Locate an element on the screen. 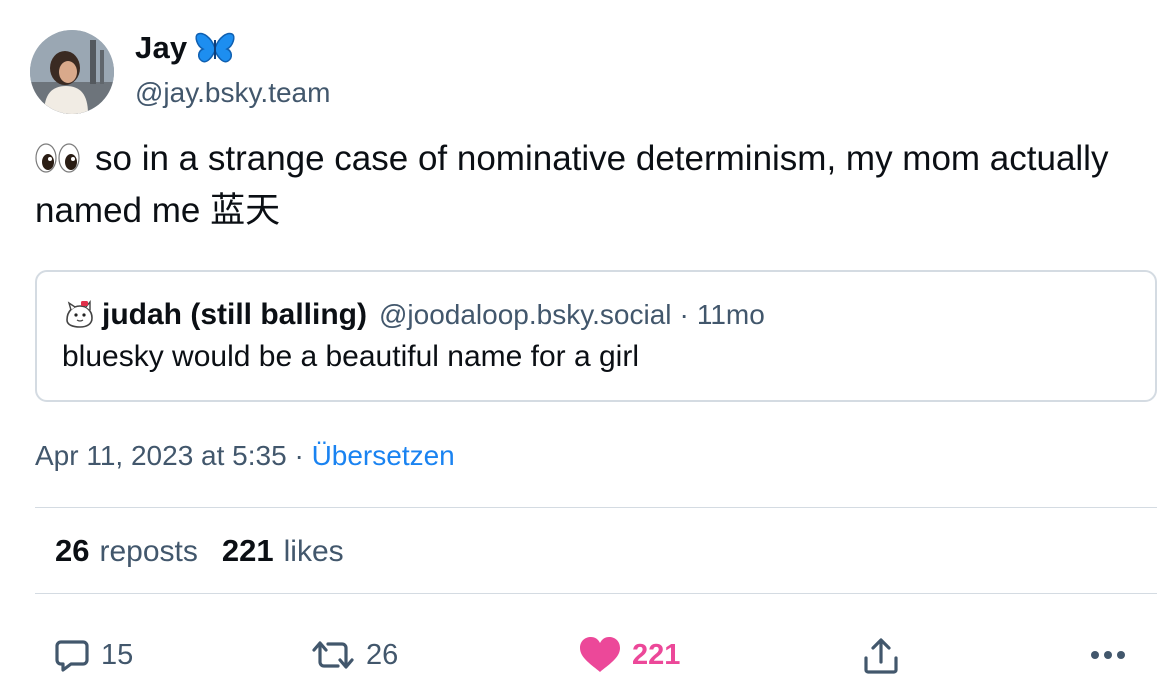 This screenshot has height=700, width=1175. person-photo-avatar-icon is located at coordinates (72, 72).